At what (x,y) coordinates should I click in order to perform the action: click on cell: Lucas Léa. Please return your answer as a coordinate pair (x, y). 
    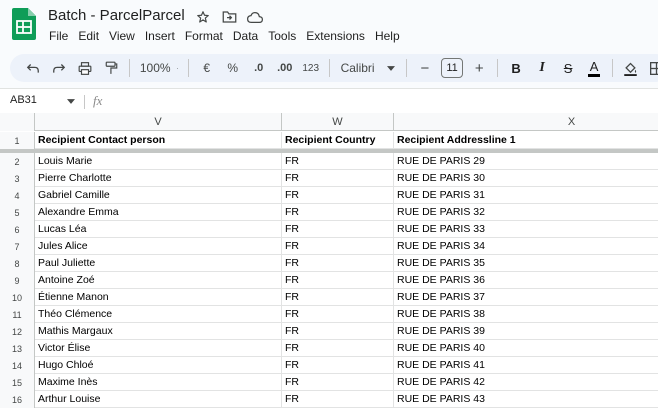
    Looking at the image, I should click on (158, 229).